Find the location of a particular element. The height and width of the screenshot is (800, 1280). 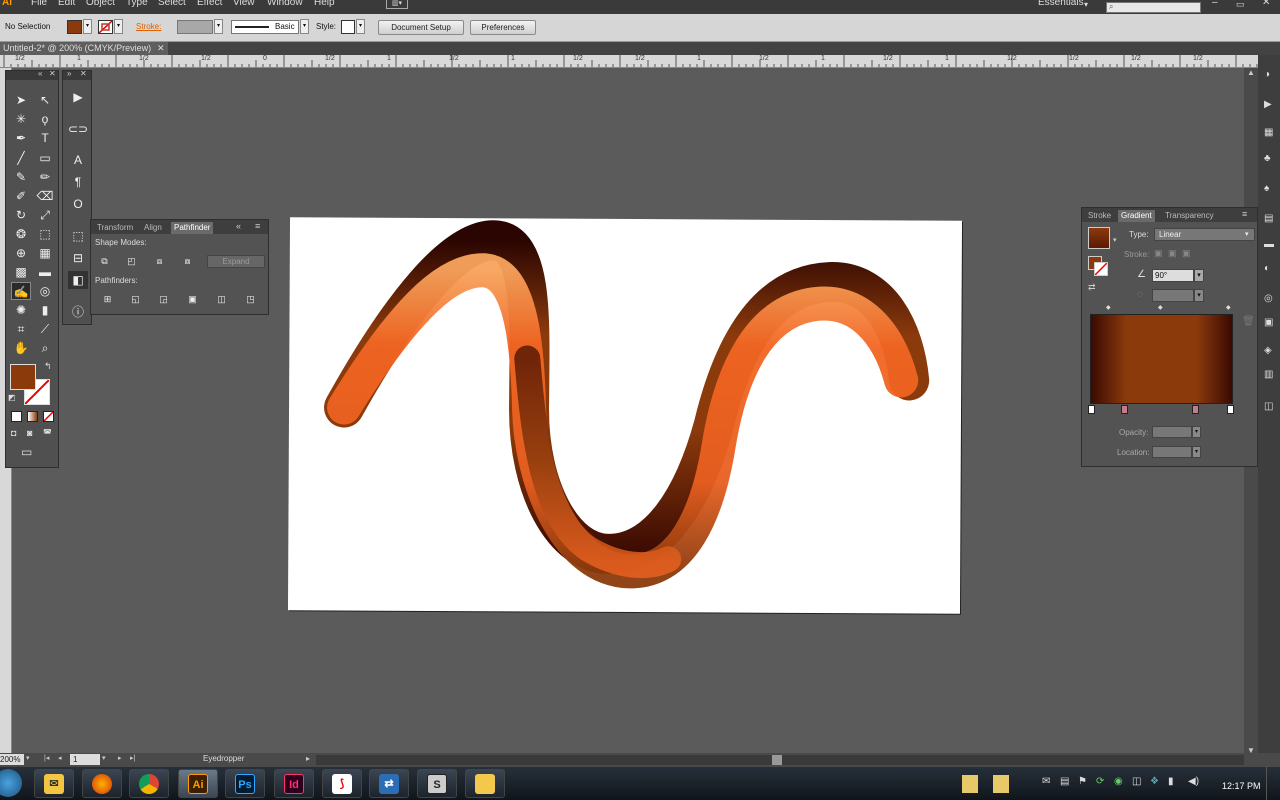

menu-view: View is located at coordinates (244, 4).